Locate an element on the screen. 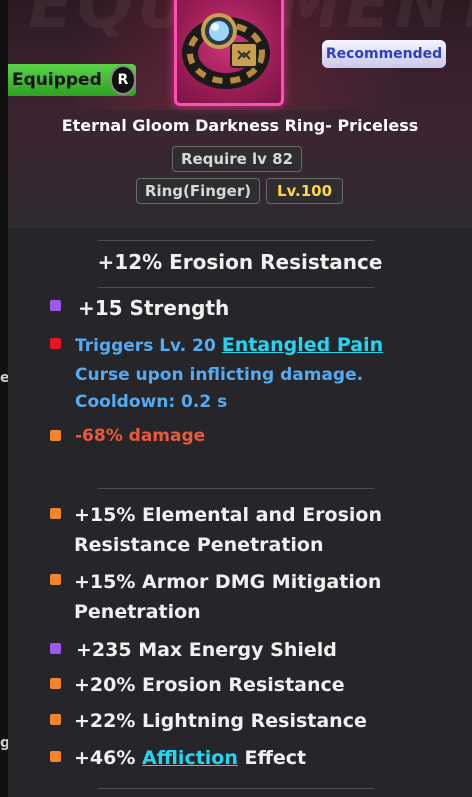 The width and height of the screenshot is (472, 797). background-strip: e g is located at coordinates (5, 398).